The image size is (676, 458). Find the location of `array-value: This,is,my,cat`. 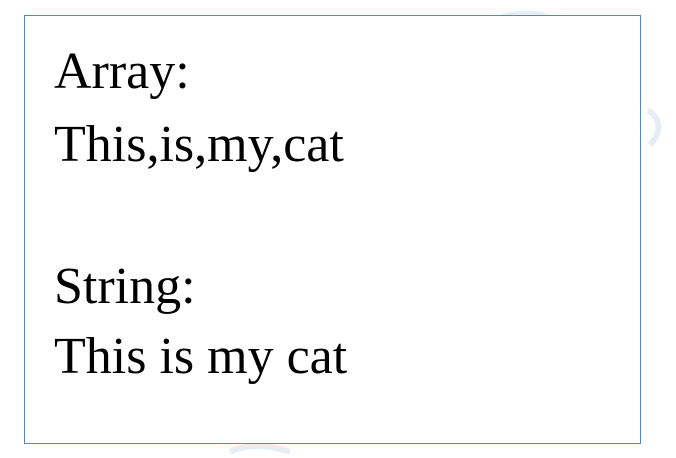

array-value: This,is,my,cat is located at coordinates (199, 144).